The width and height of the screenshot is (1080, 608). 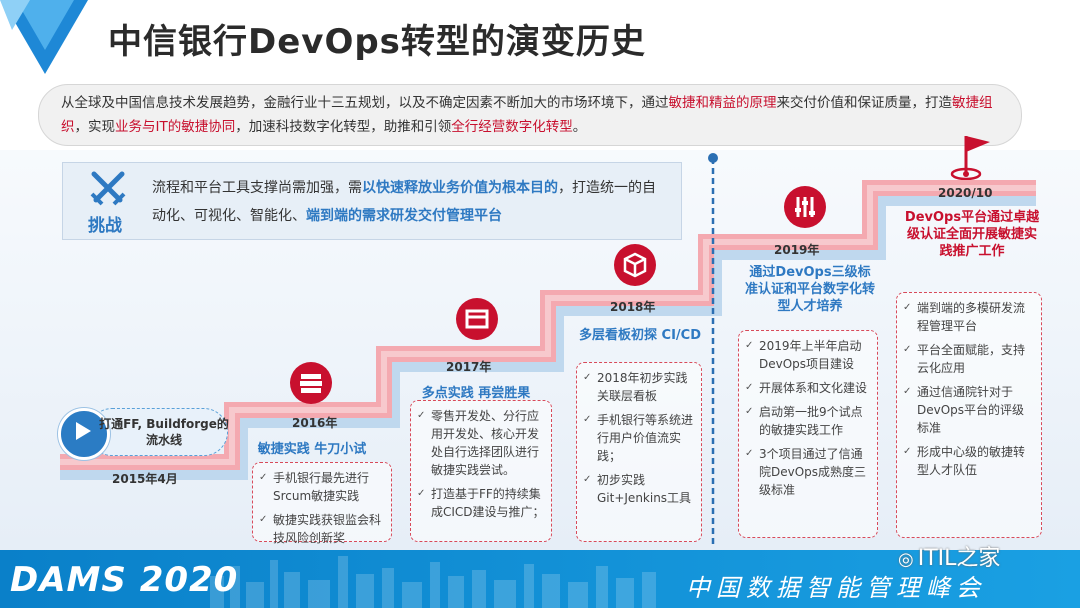 What do you see at coordinates (640, 335) in the screenshot?
I see `stage-2018-title: 多层看板初探 CI/CD` at bounding box center [640, 335].